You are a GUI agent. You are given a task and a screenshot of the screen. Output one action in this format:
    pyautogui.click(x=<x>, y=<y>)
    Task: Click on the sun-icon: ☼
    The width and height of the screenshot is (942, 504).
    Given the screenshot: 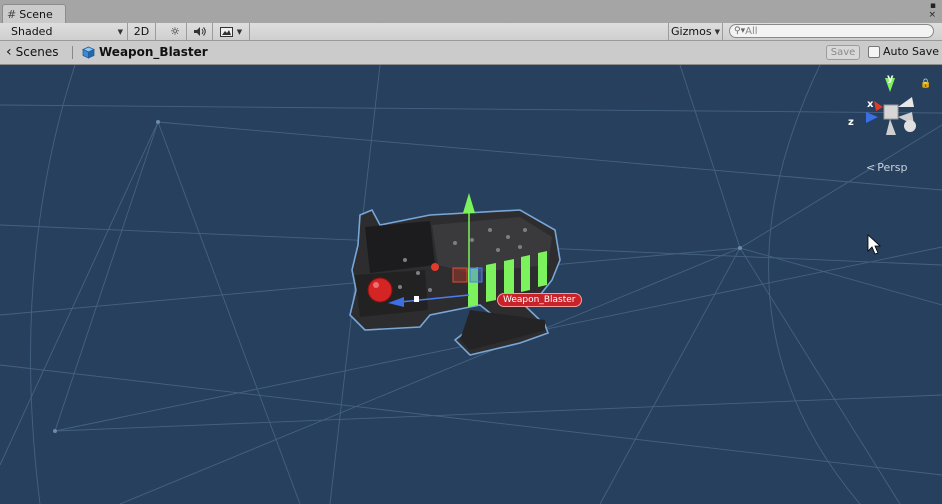 What is the action you would take?
    pyautogui.click(x=175, y=31)
    